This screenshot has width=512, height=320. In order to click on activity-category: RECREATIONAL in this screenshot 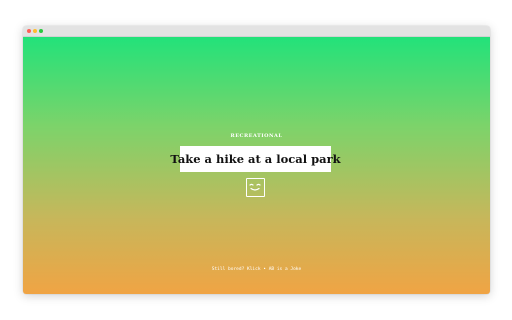, I will do `click(256, 136)`.